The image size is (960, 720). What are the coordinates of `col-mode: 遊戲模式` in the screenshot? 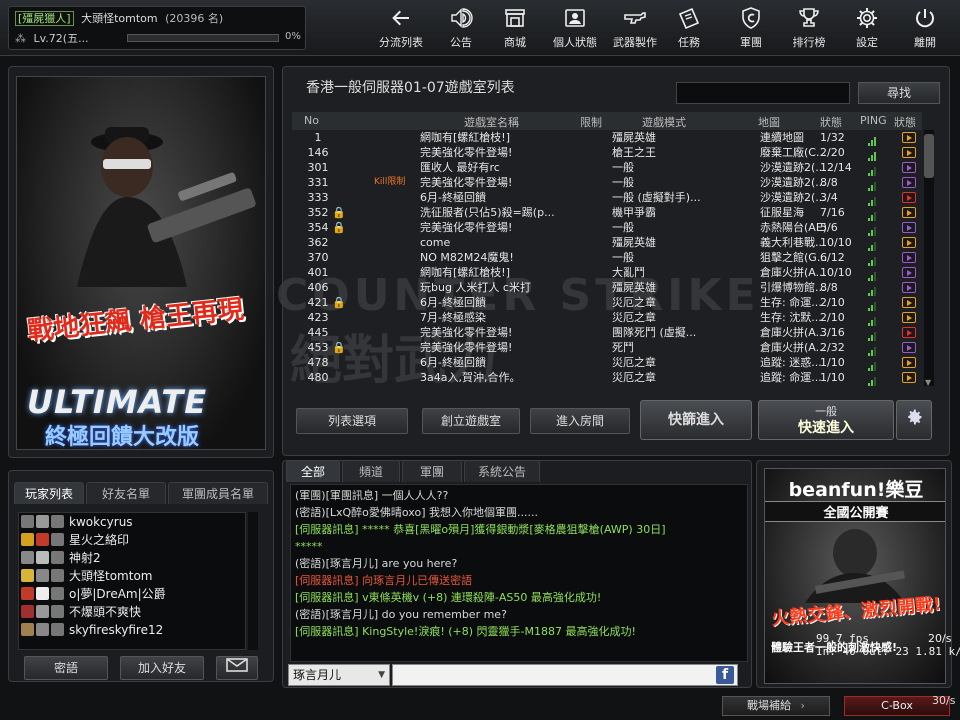 It's located at (664, 122).